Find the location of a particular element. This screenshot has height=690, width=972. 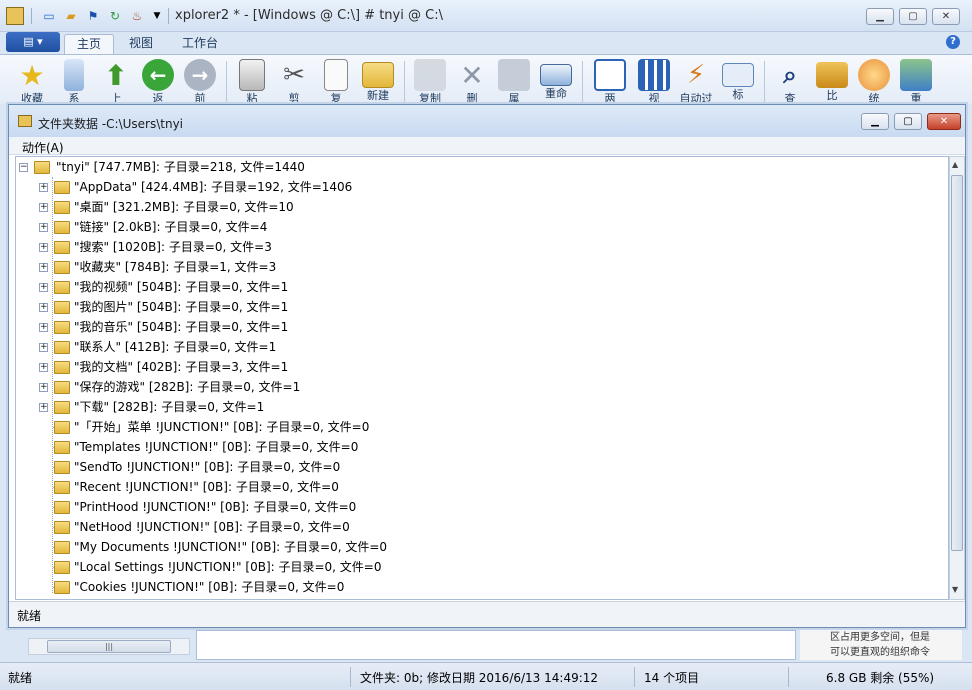

tab-view: 视图 is located at coordinates (141, 44).